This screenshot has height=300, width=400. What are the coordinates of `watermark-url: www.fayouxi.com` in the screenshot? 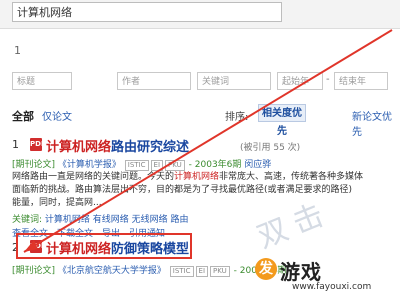 It's located at (332, 287).